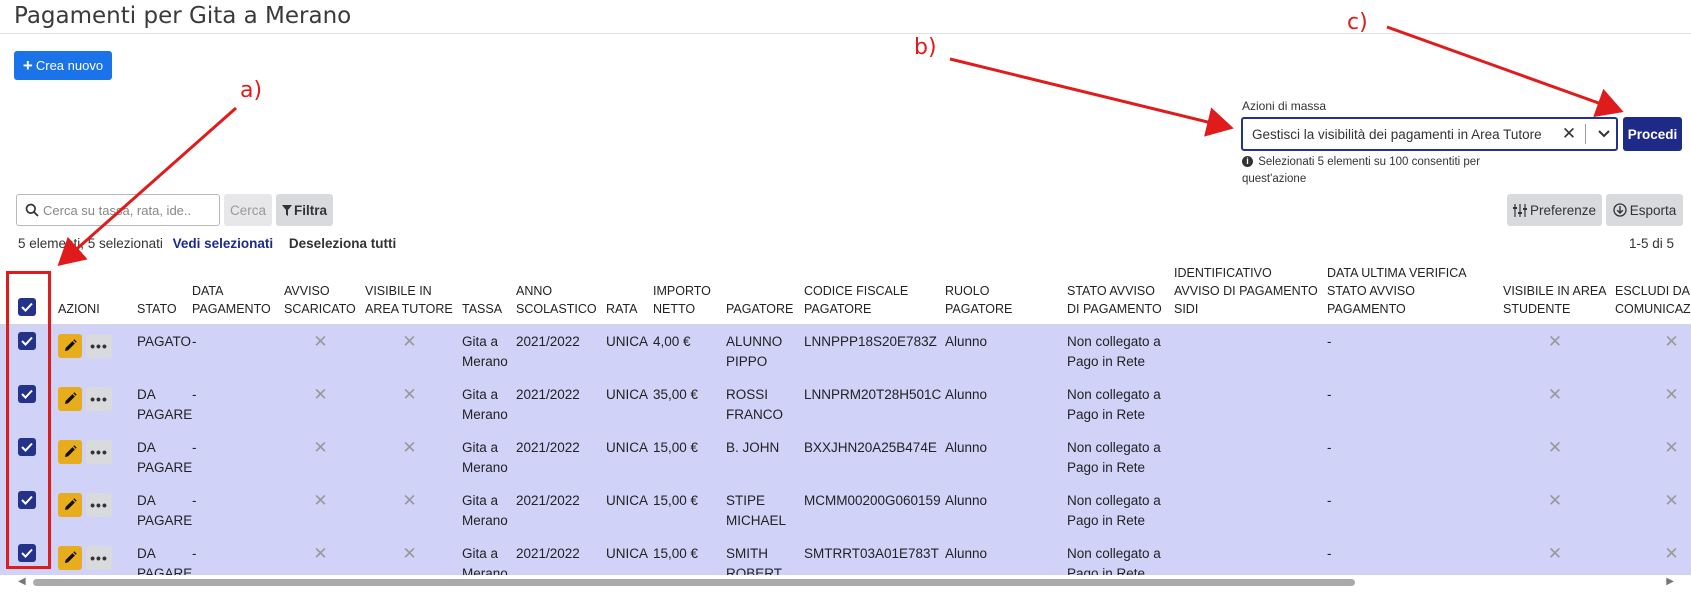 The height and width of the screenshot is (600, 1691). I want to click on column-header: Tassa, so click(485, 291).